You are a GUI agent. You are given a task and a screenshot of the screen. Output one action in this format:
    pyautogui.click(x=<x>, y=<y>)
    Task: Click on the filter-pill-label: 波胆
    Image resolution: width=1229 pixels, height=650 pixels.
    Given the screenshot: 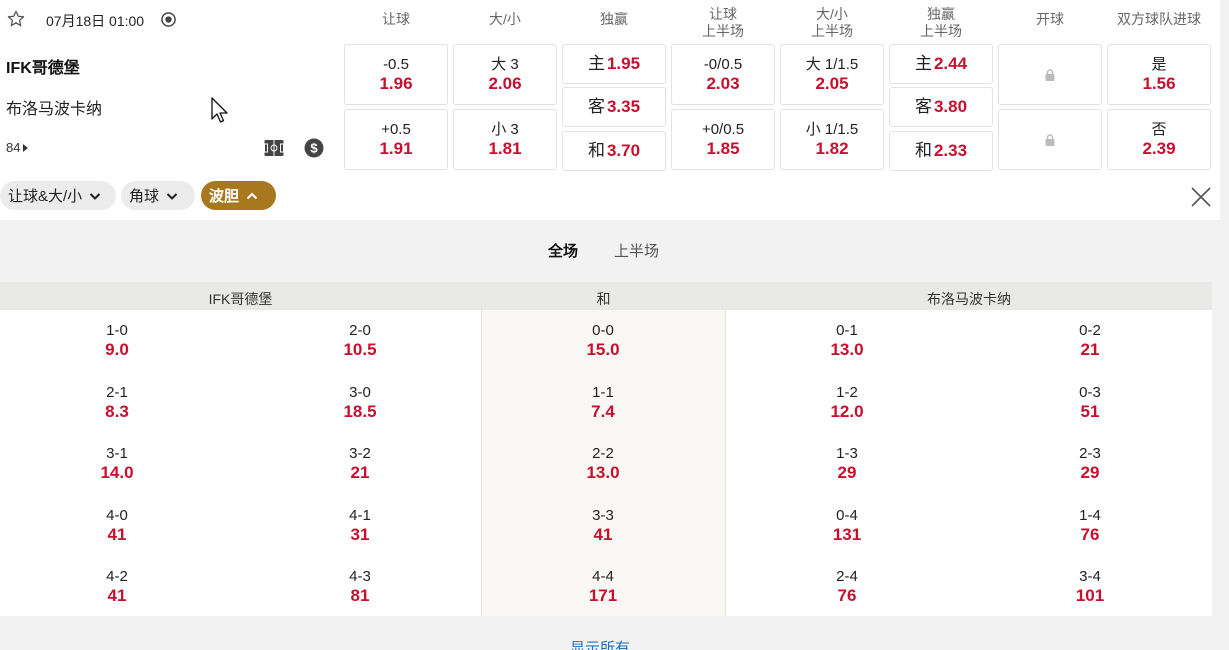 What is the action you would take?
    pyautogui.click(x=224, y=196)
    